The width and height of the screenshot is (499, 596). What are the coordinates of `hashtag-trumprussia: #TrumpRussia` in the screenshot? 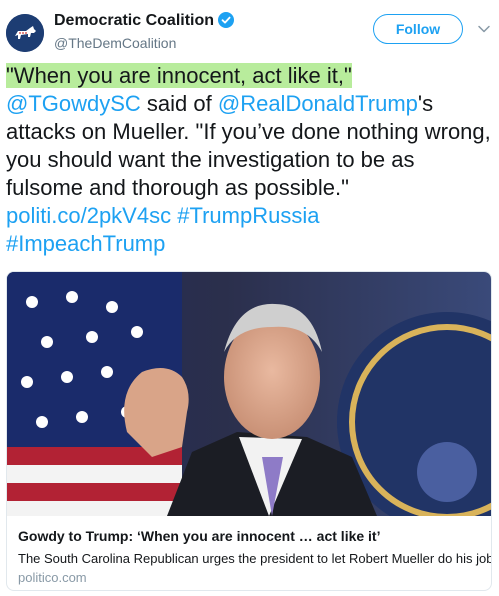 It's located at (248, 215).